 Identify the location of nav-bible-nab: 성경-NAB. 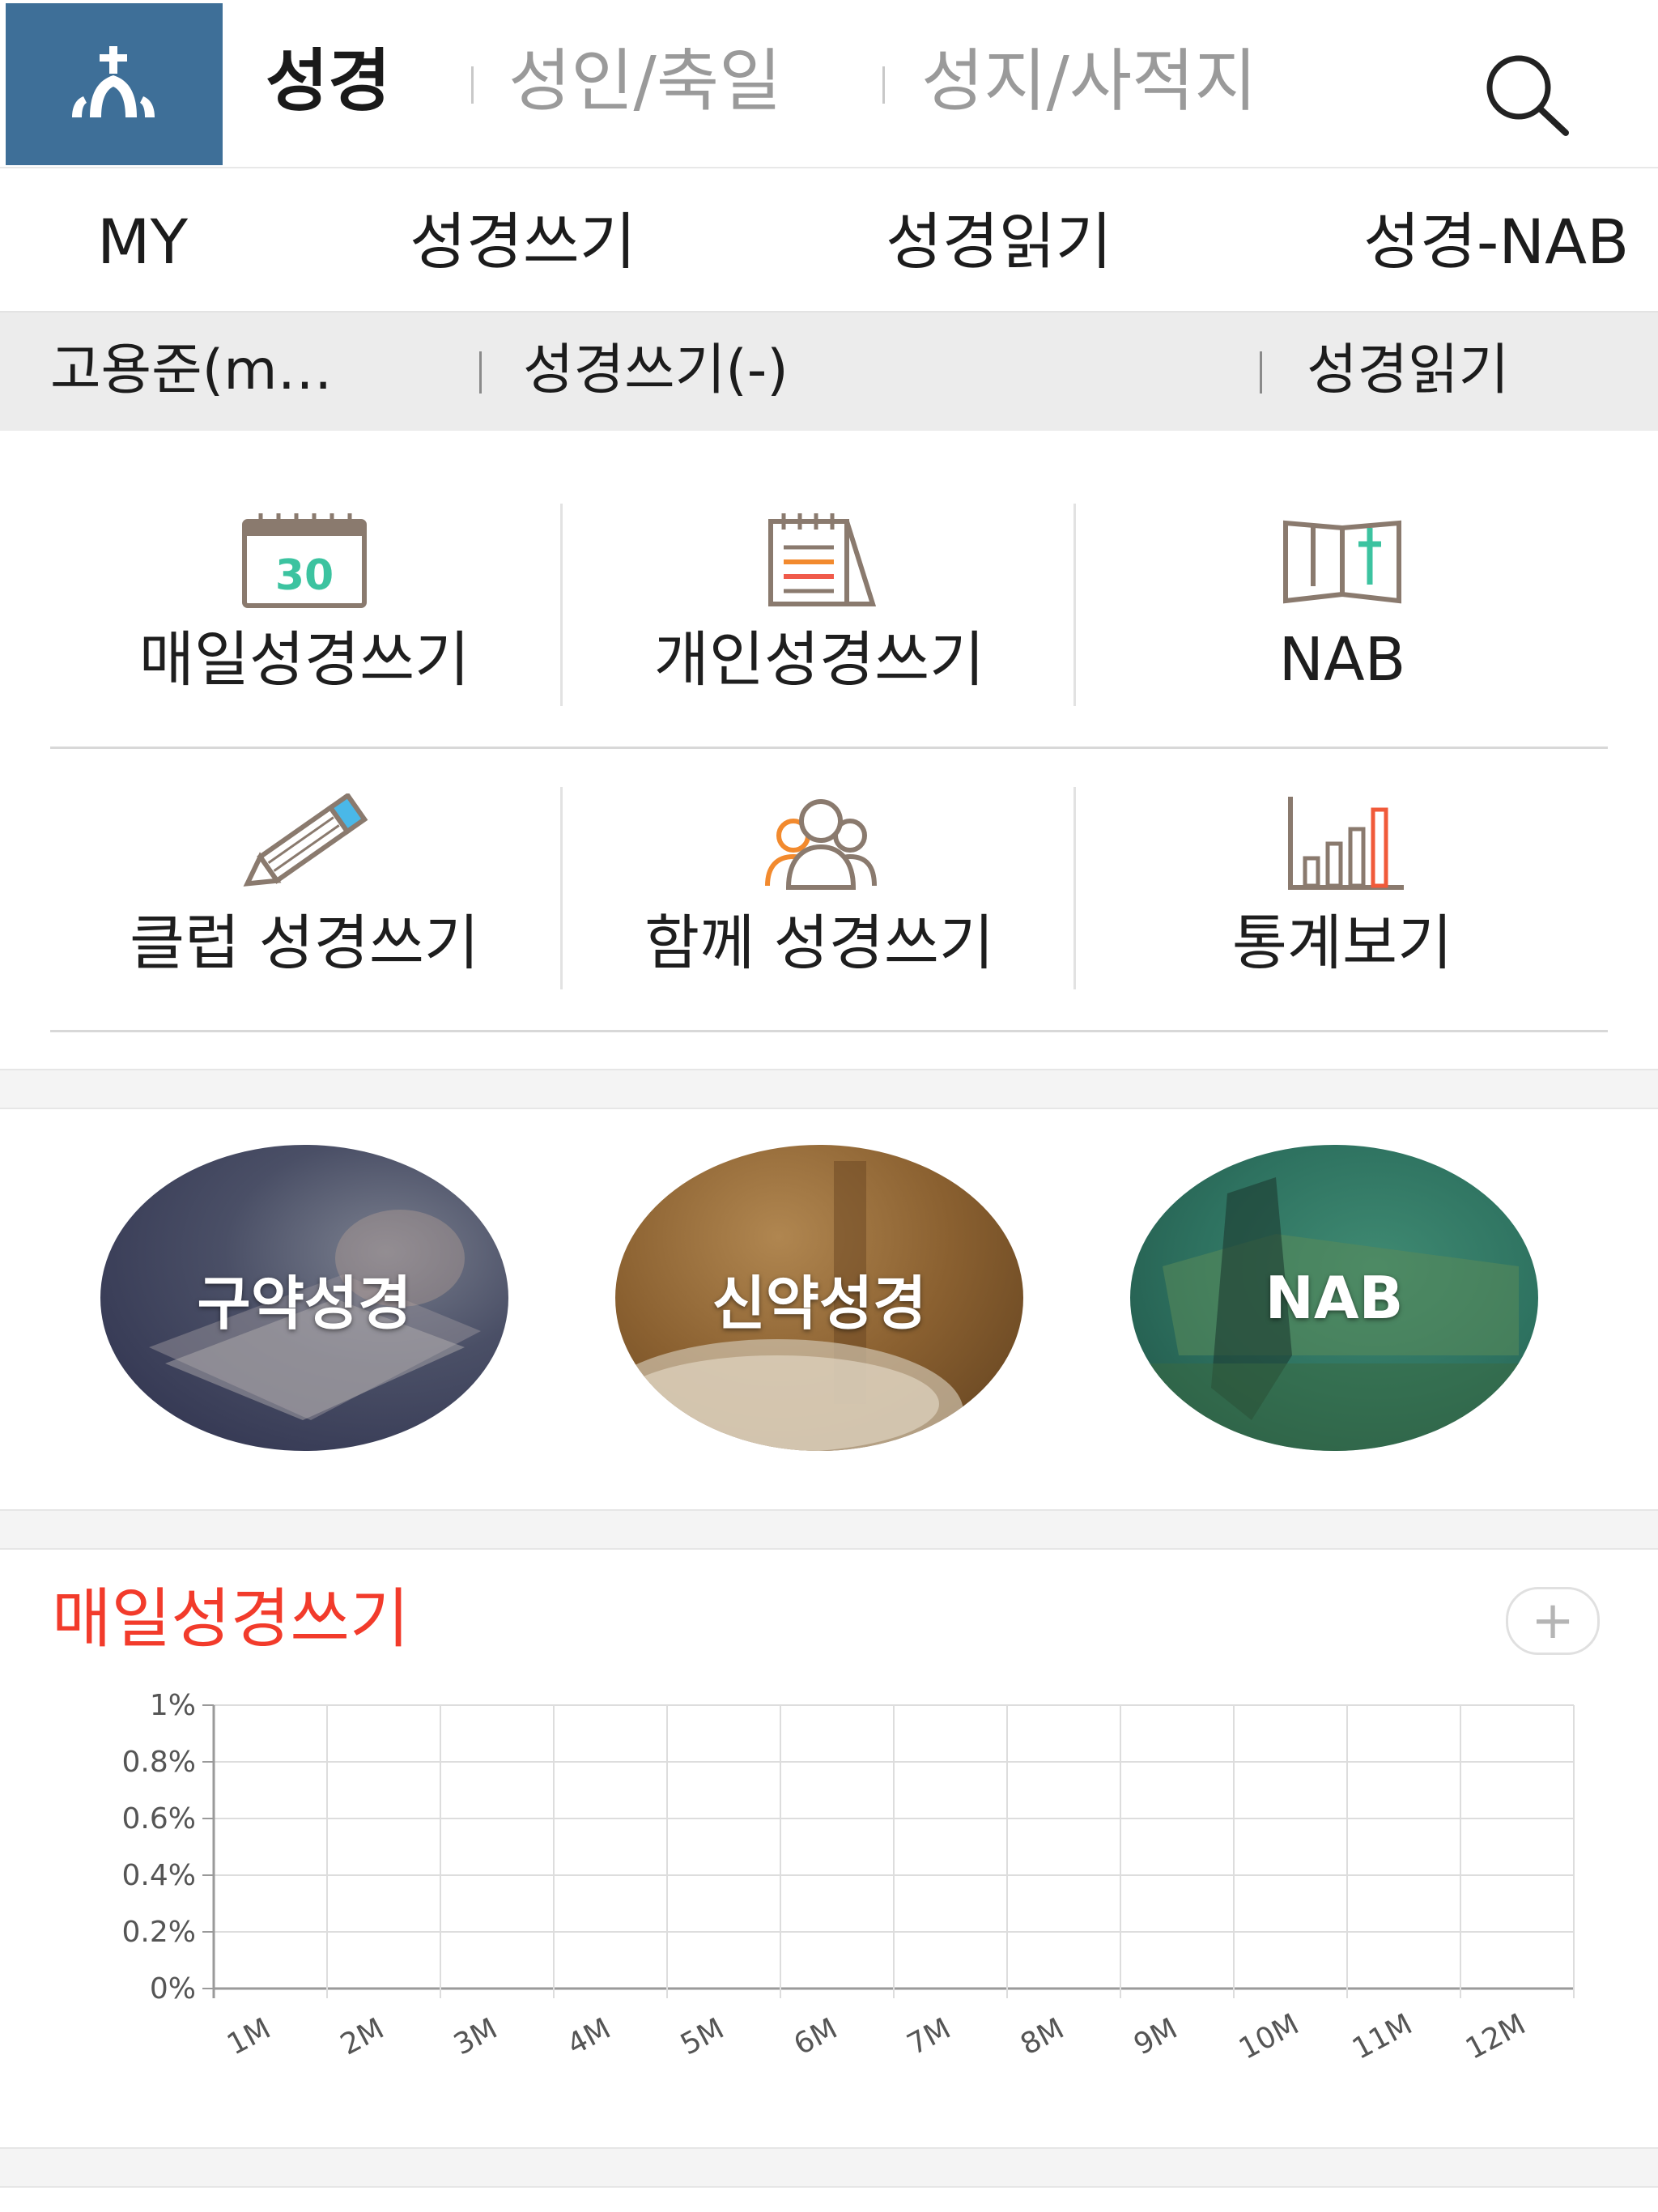
(1496, 242).